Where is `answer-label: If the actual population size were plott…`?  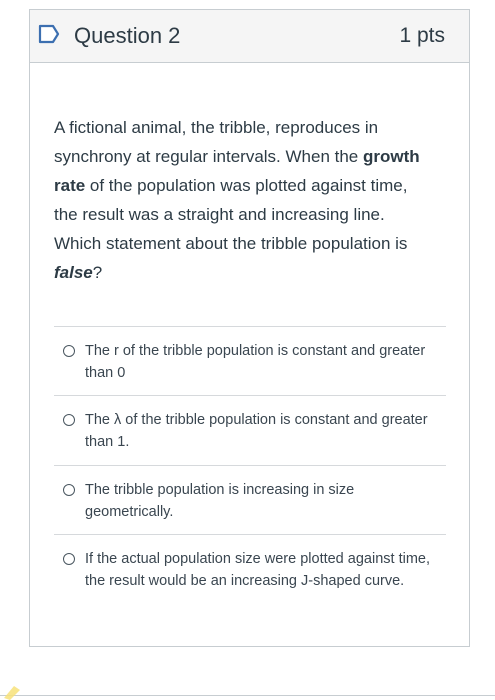 answer-label: If the actual population size were plott… is located at coordinates (260, 570).